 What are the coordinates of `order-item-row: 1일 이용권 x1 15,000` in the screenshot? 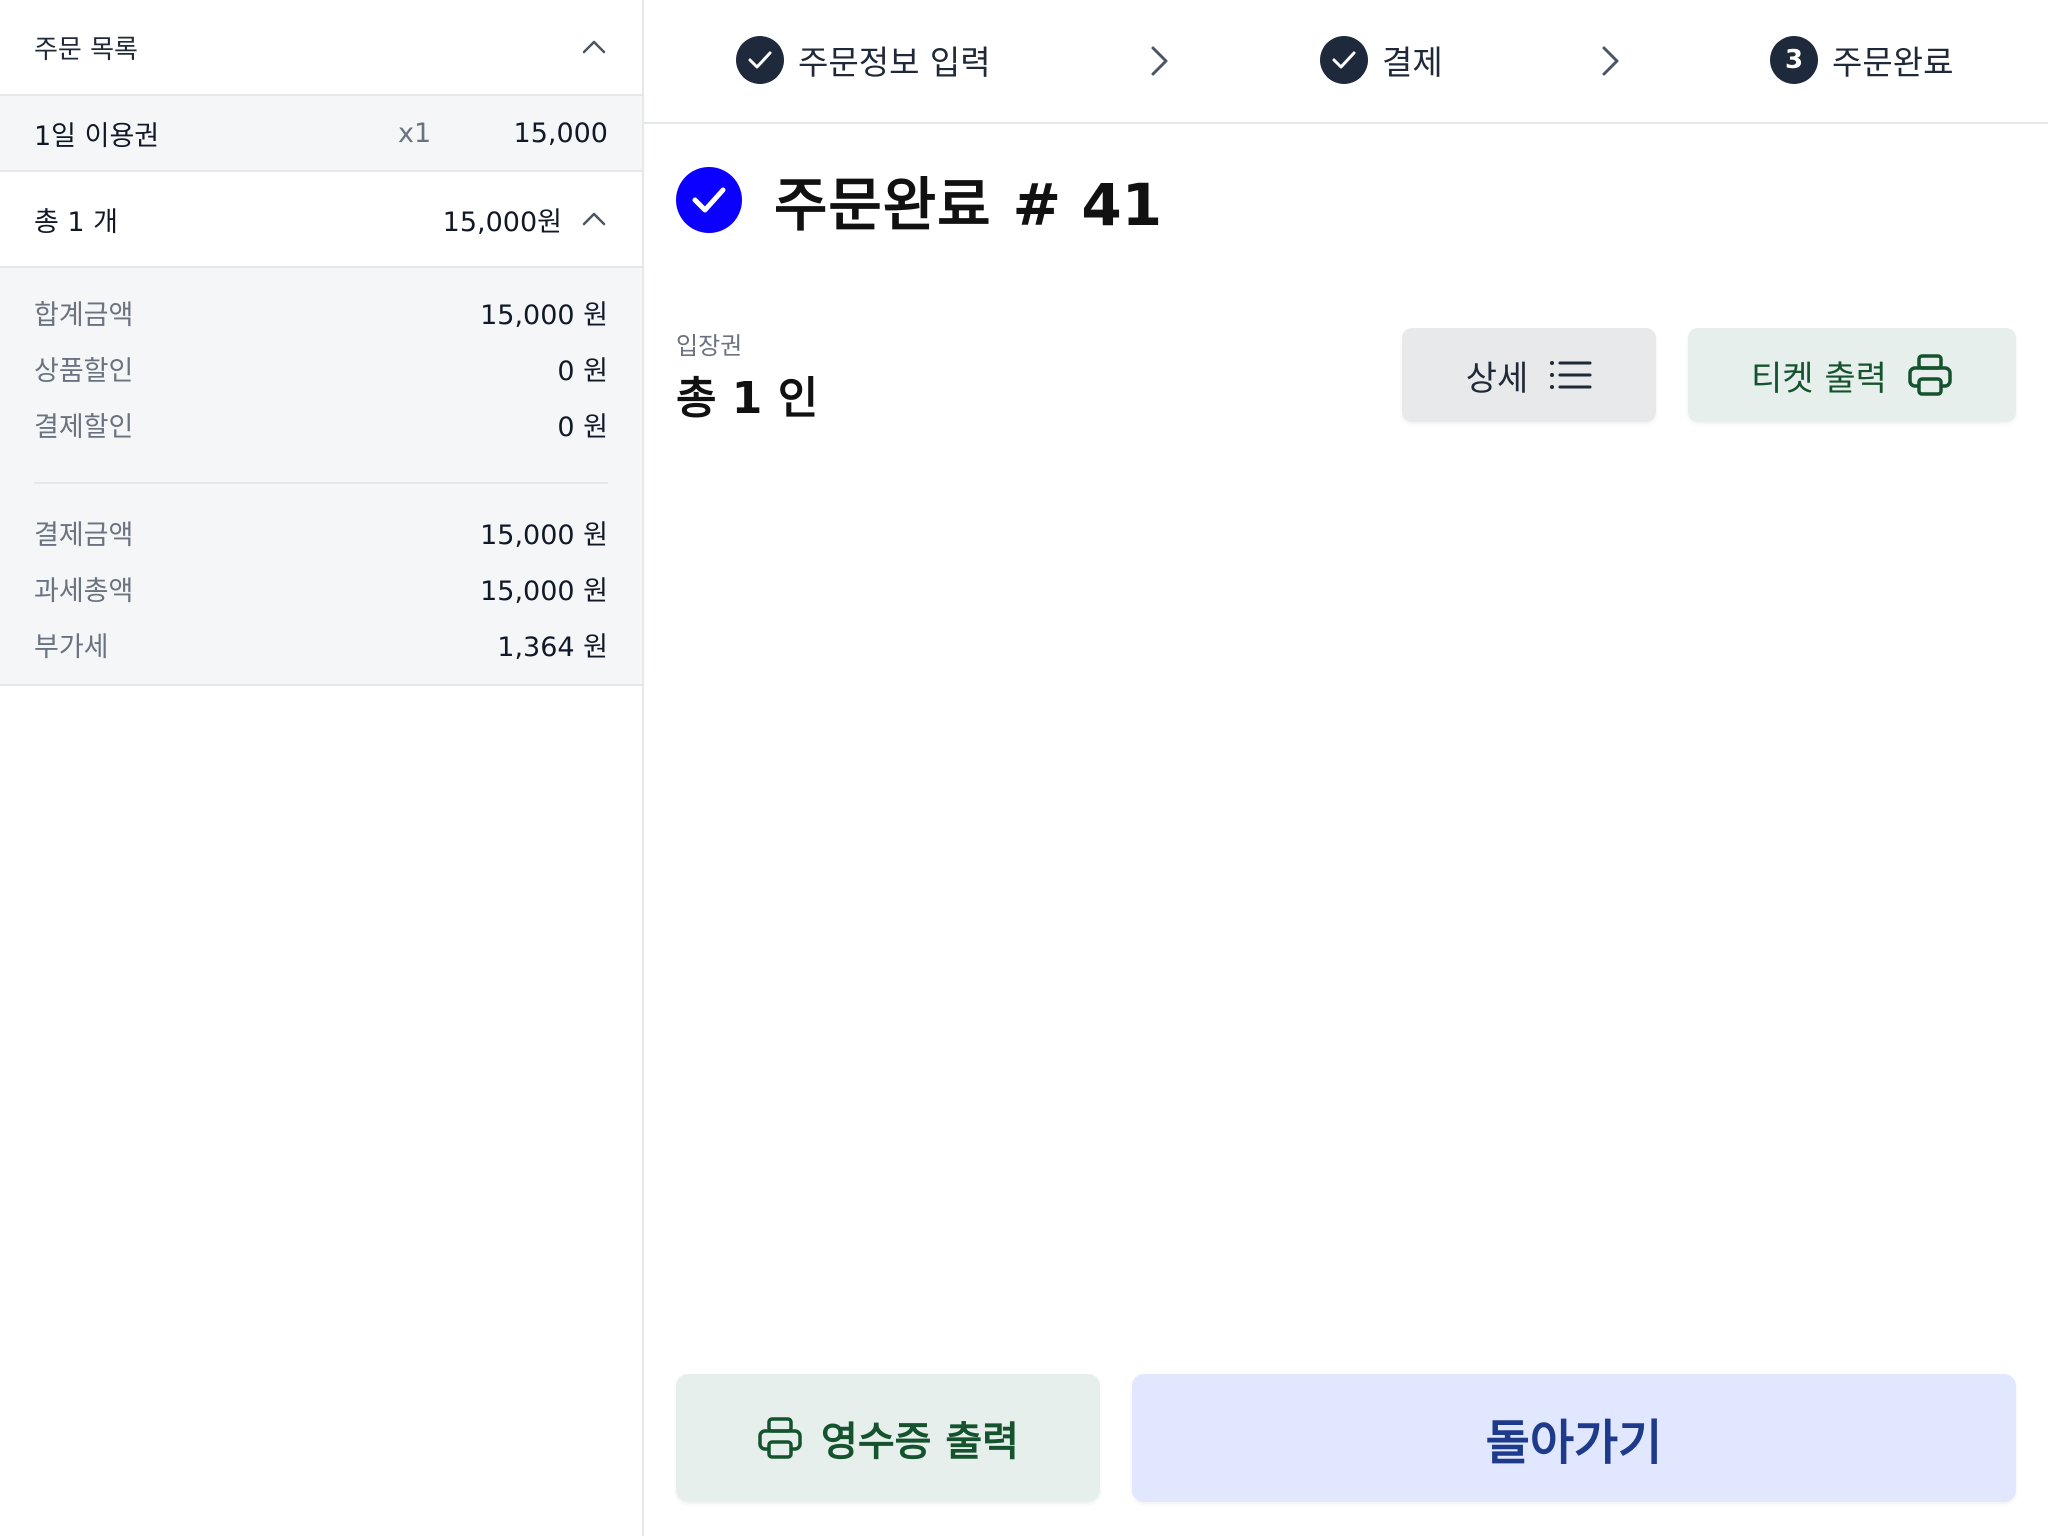 It's located at (321, 134).